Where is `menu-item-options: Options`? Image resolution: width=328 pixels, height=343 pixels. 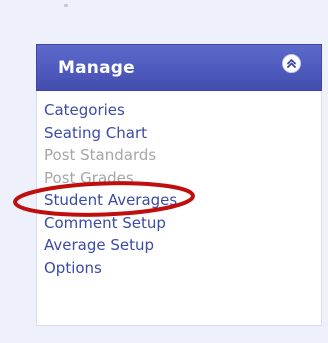
menu-item-options: Options is located at coordinates (110, 268).